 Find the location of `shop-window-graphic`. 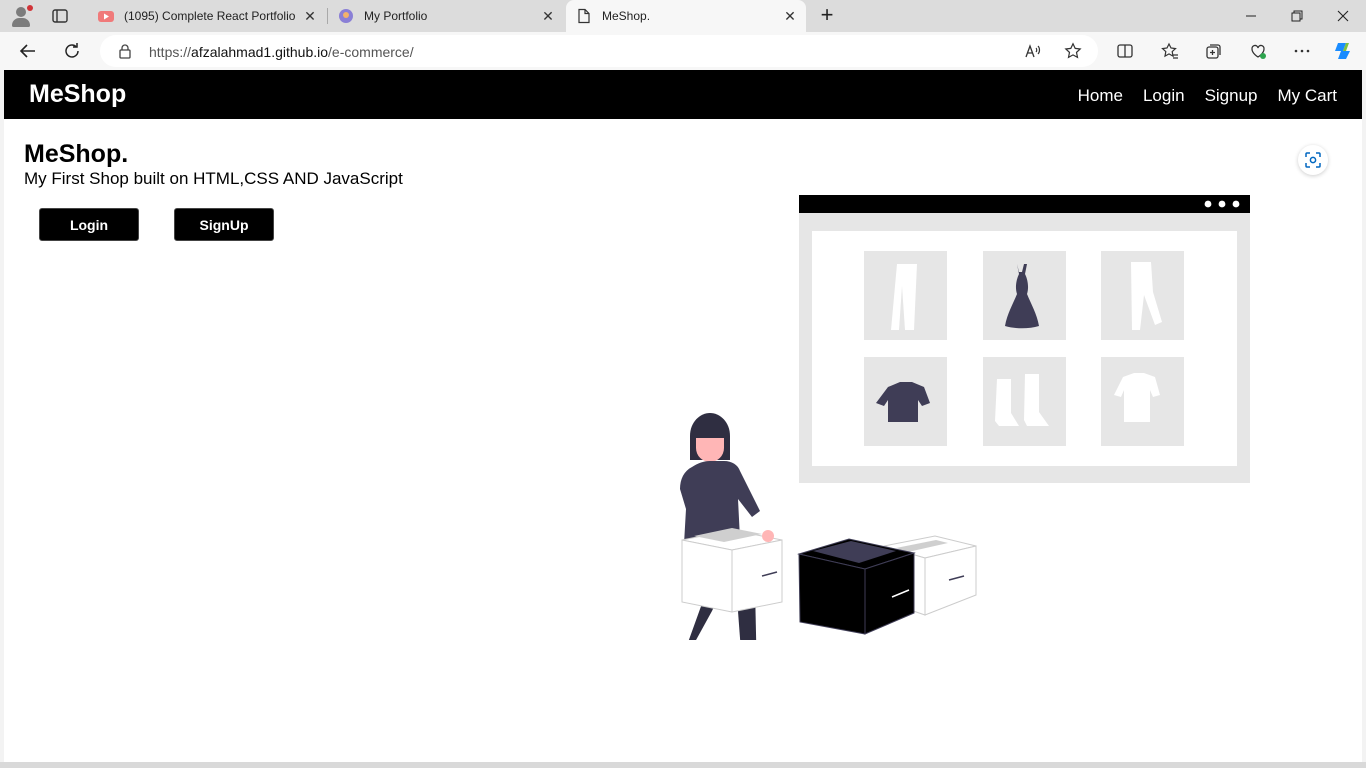

shop-window-graphic is located at coordinates (1024, 339).